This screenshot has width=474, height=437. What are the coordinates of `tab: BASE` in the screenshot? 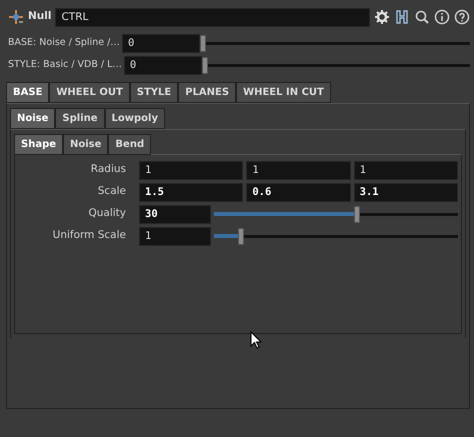 It's located at (28, 92).